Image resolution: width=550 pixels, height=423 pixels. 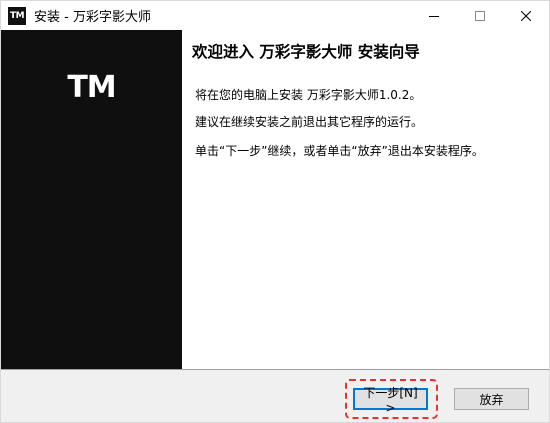 I want to click on minimize-button, so click(x=434, y=15).